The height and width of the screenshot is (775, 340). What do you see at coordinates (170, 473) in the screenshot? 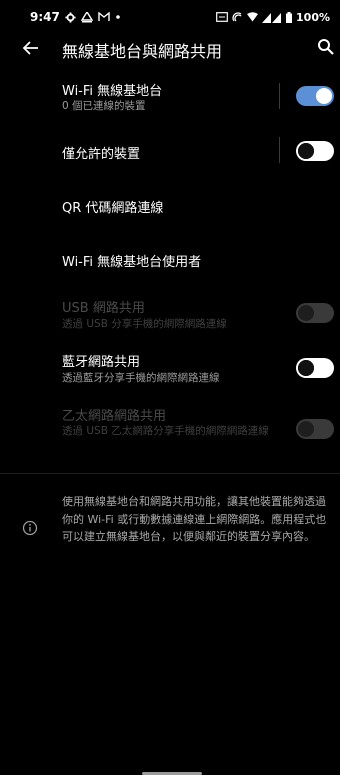
I see `section-divider` at bounding box center [170, 473].